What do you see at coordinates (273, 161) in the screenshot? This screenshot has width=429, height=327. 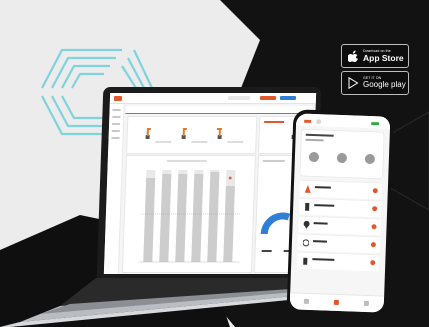 I see `gauge-card-title` at bounding box center [273, 161].